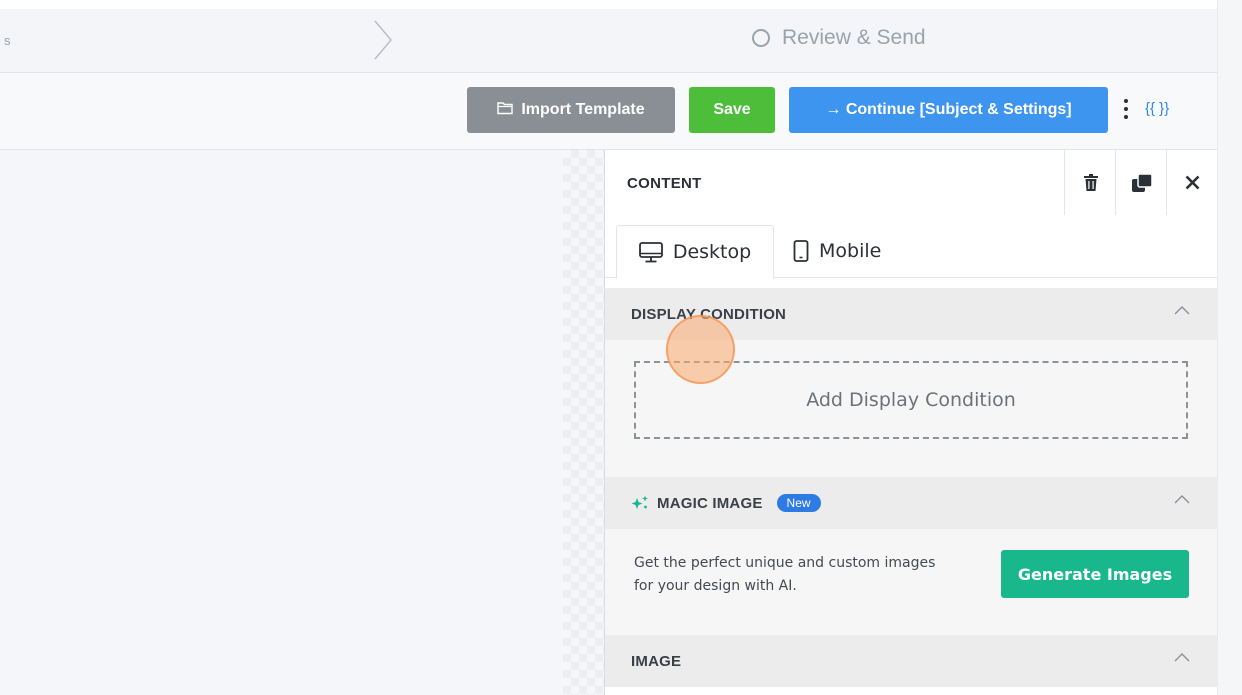 The image size is (1242, 695). Describe the element at coordinates (948, 110) in the screenshot. I see `continue-button: → Continue [Subject & Settings]` at that location.